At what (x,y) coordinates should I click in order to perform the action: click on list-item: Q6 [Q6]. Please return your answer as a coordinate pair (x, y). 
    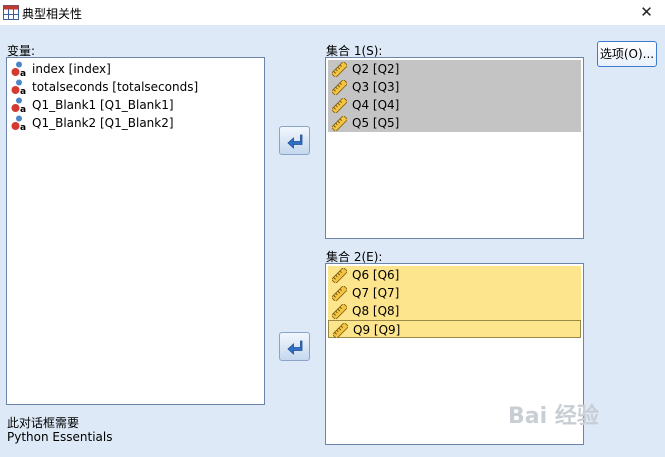
    Looking at the image, I should click on (454, 275).